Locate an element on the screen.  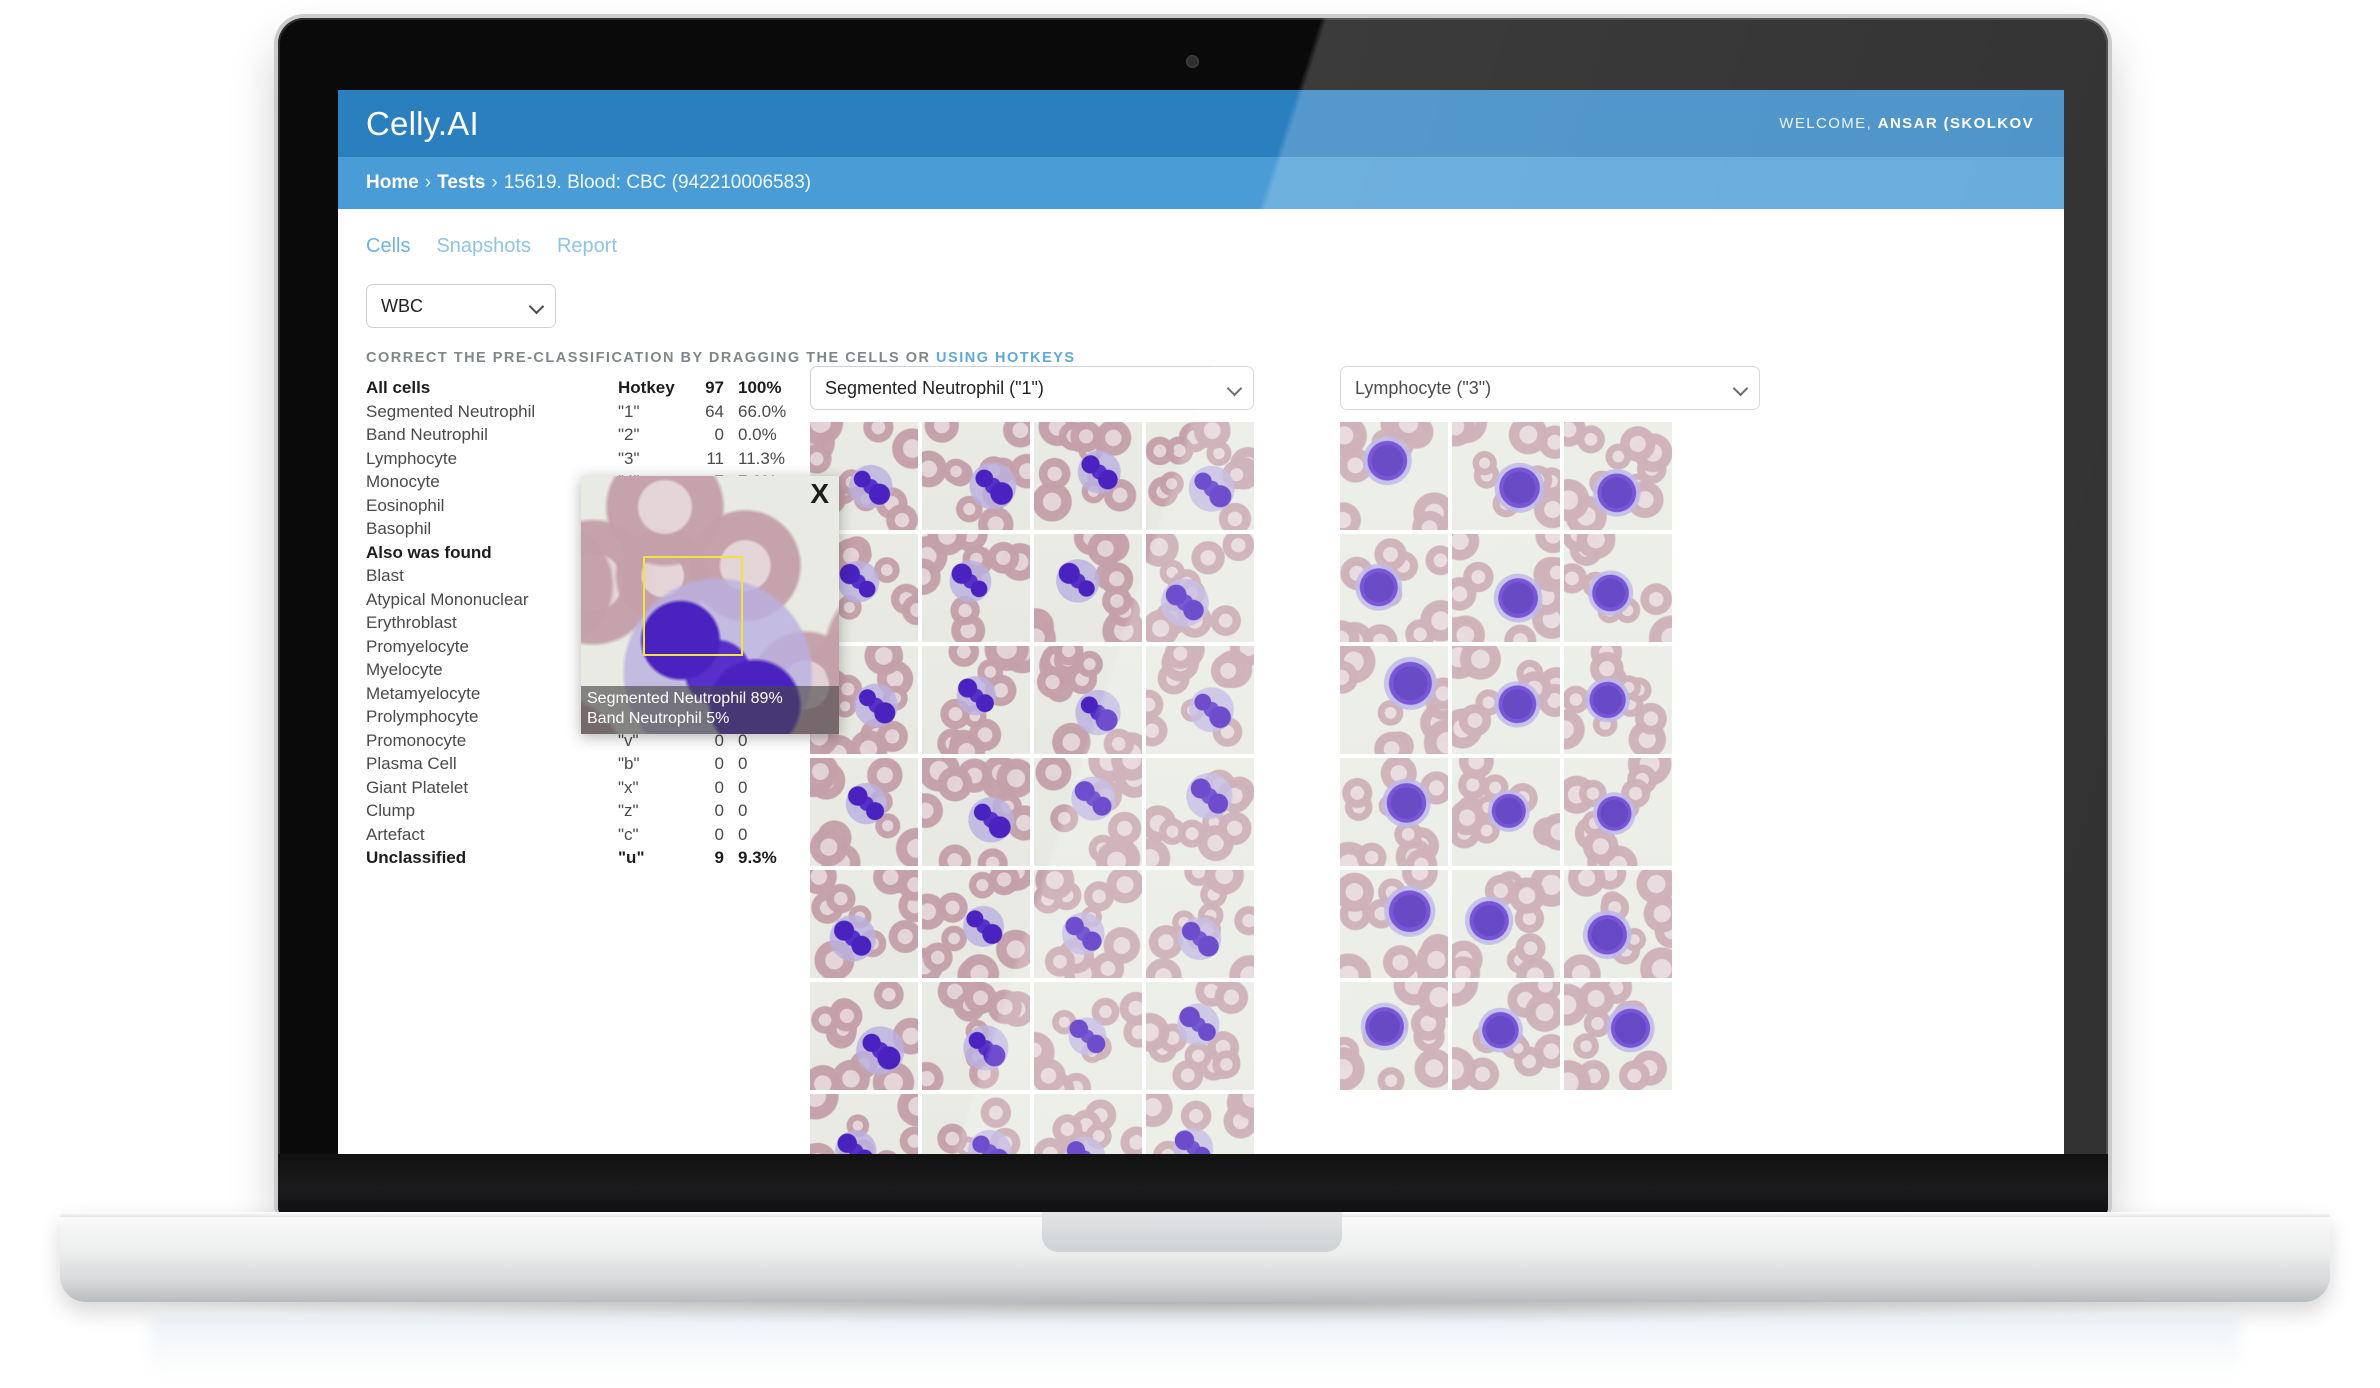
gallery-segmented-neutrophil: Segmented Neutrophil ("1") is located at coordinates (1032, 767).